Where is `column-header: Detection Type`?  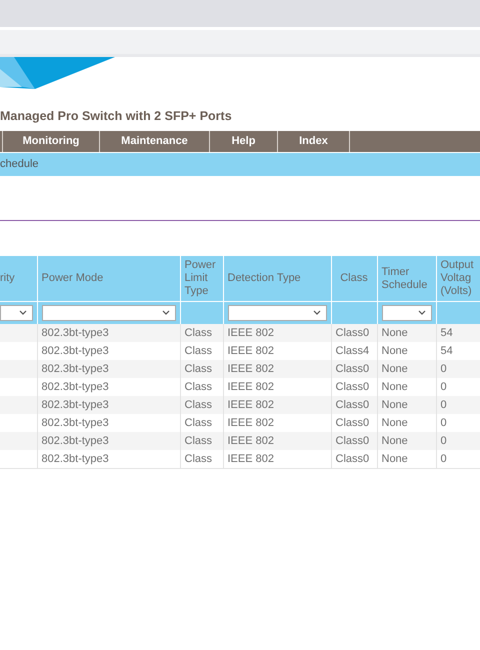 column-header: Detection Type is located at coordinates (277, 279).